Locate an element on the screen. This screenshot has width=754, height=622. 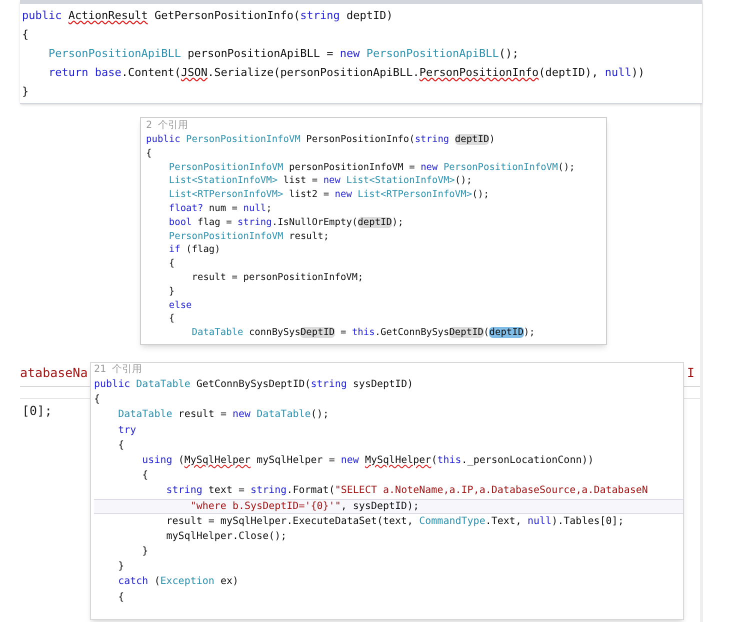
code-text: atabaseNa is located at coordinates (54, 373).